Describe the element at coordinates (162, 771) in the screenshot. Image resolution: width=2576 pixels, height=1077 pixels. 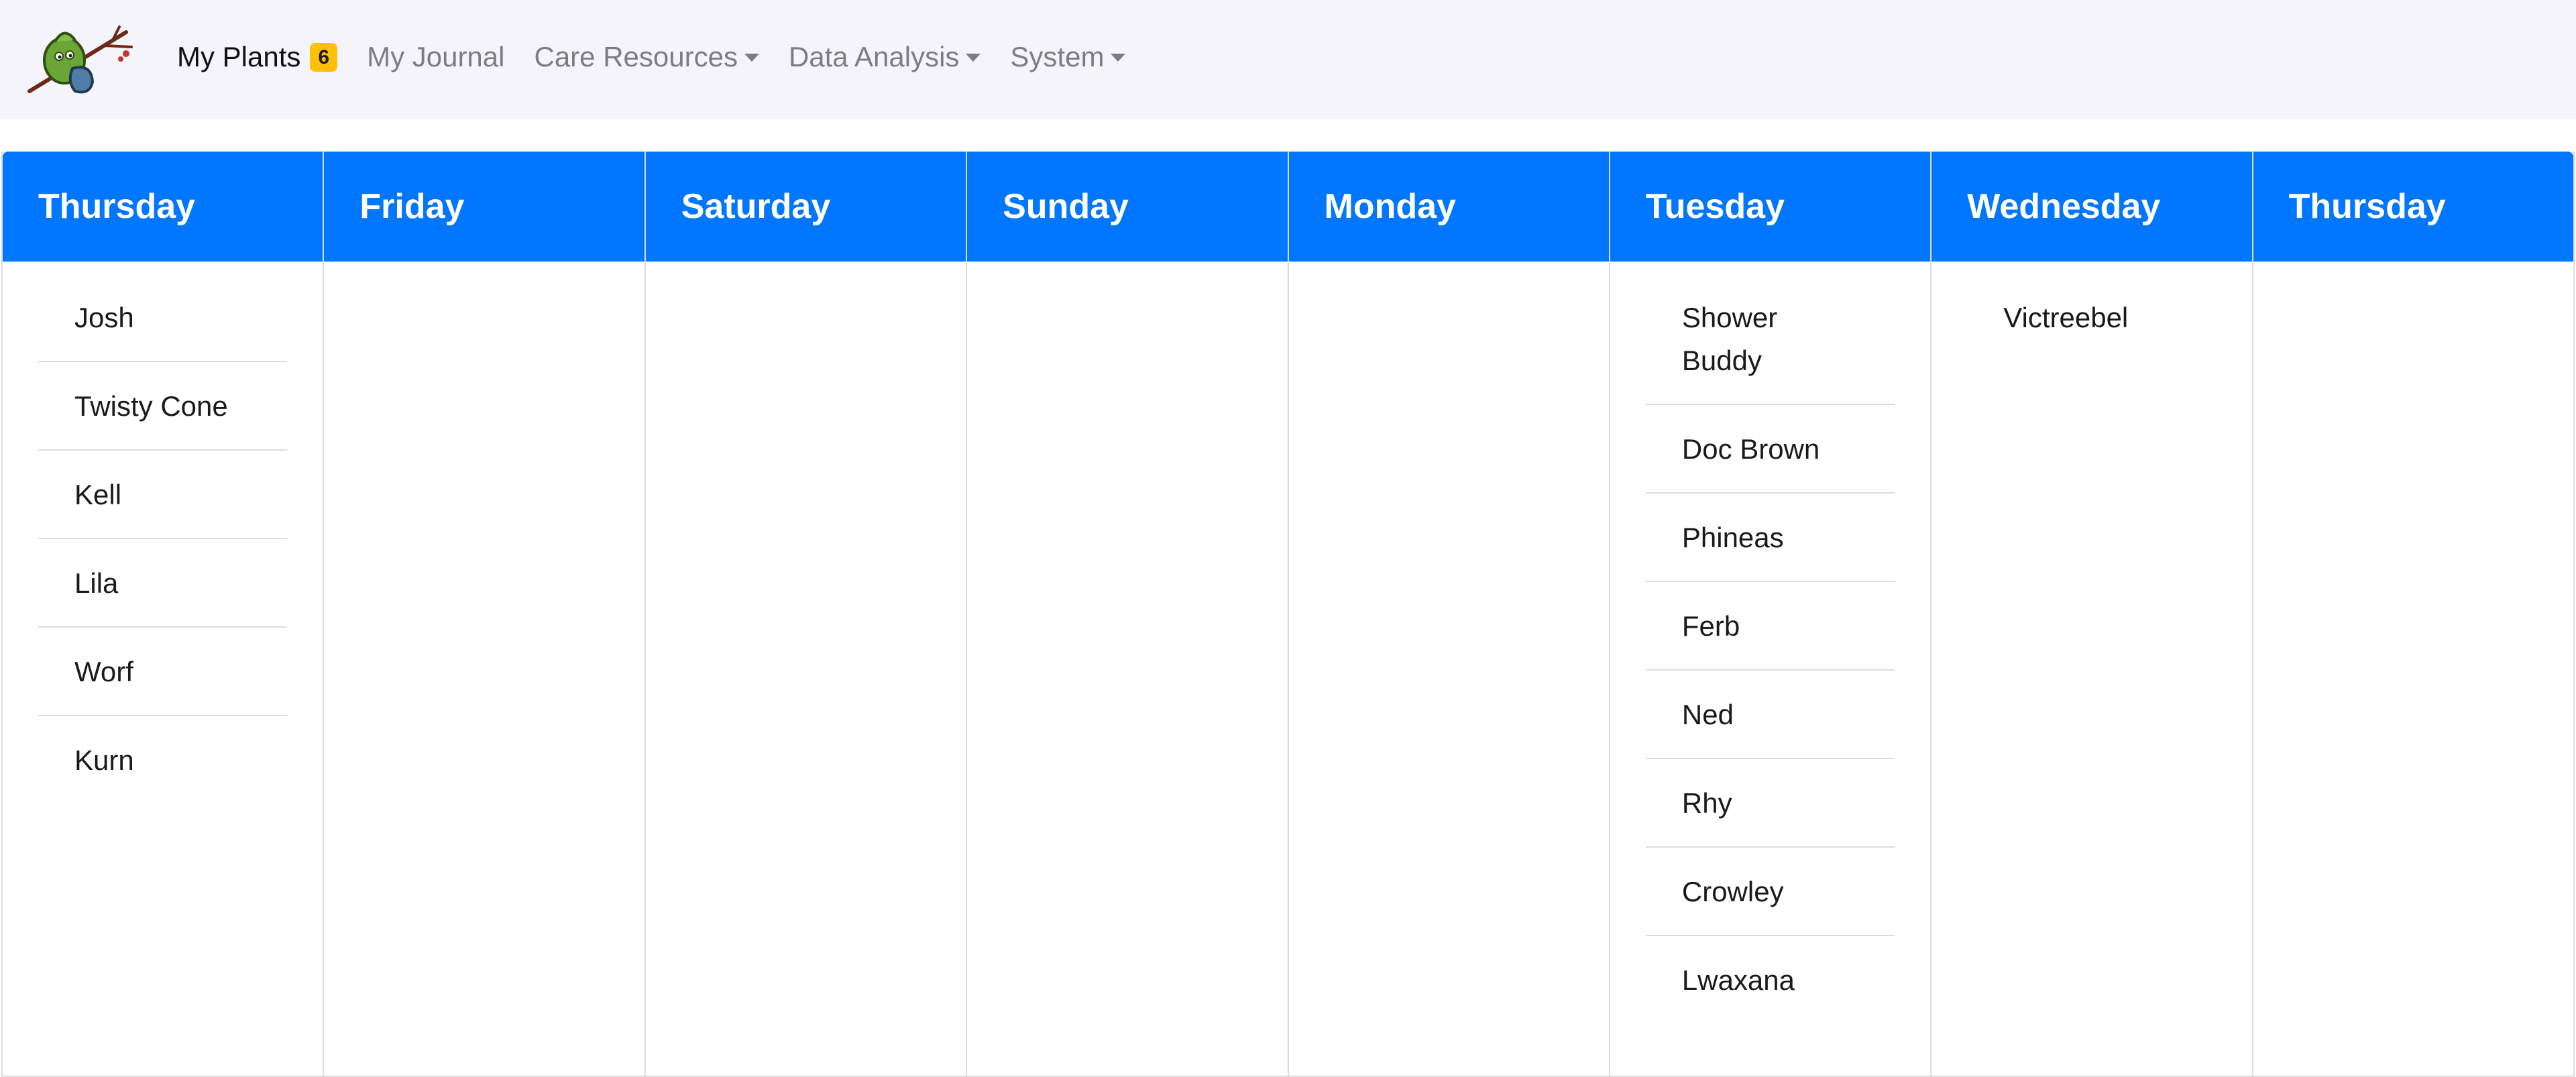
I see `plant-item: Kurn` at that location.